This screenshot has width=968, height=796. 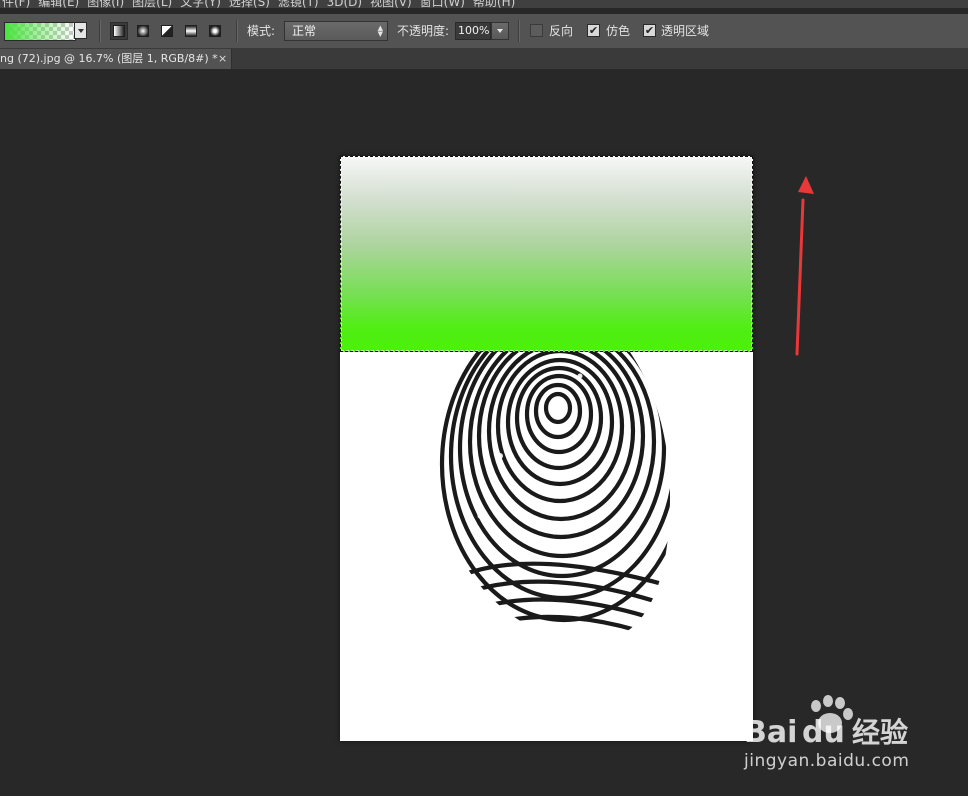 What do you see at coordinates (294, 4) in the screenshot?
I see `menu-filter: 滤镜(T)` at bounding box center [294, 4].